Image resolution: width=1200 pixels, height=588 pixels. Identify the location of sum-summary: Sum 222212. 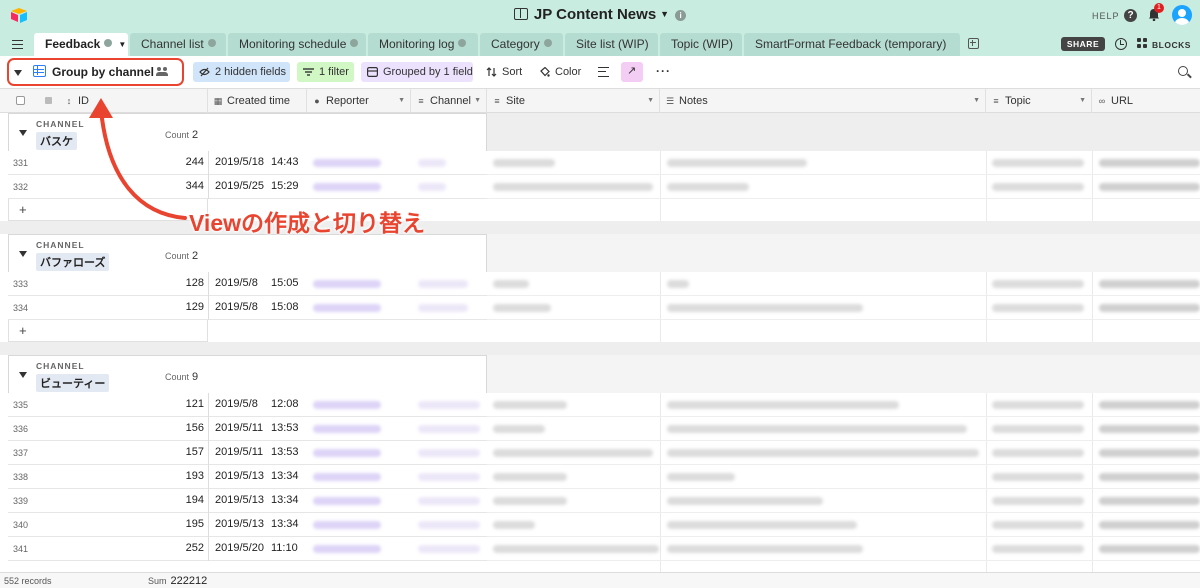
(177, 581).